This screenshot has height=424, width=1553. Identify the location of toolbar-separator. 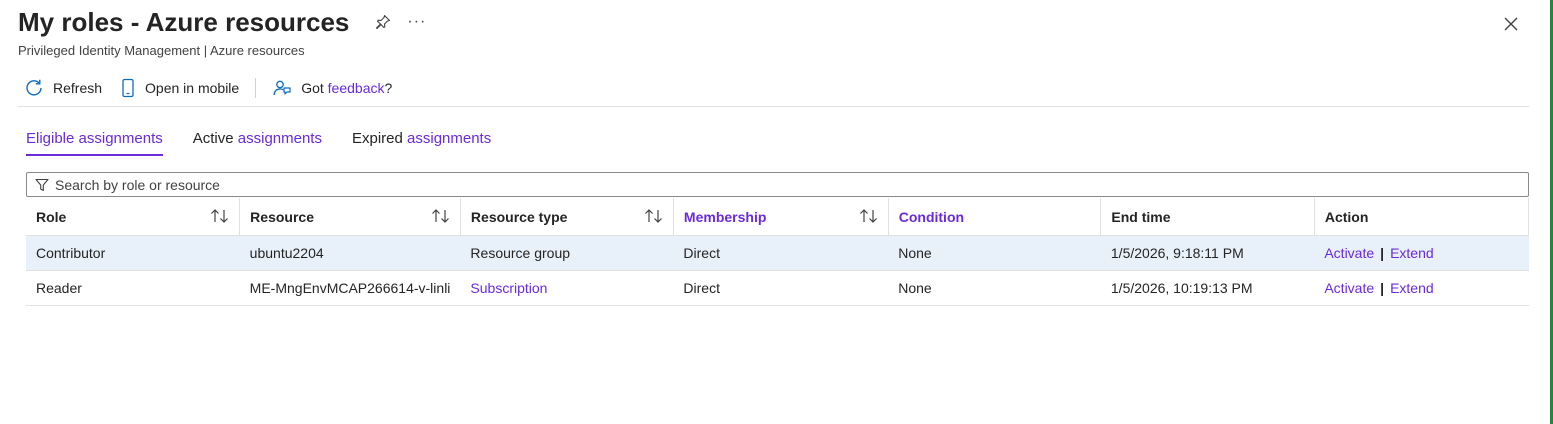
(256, 88).